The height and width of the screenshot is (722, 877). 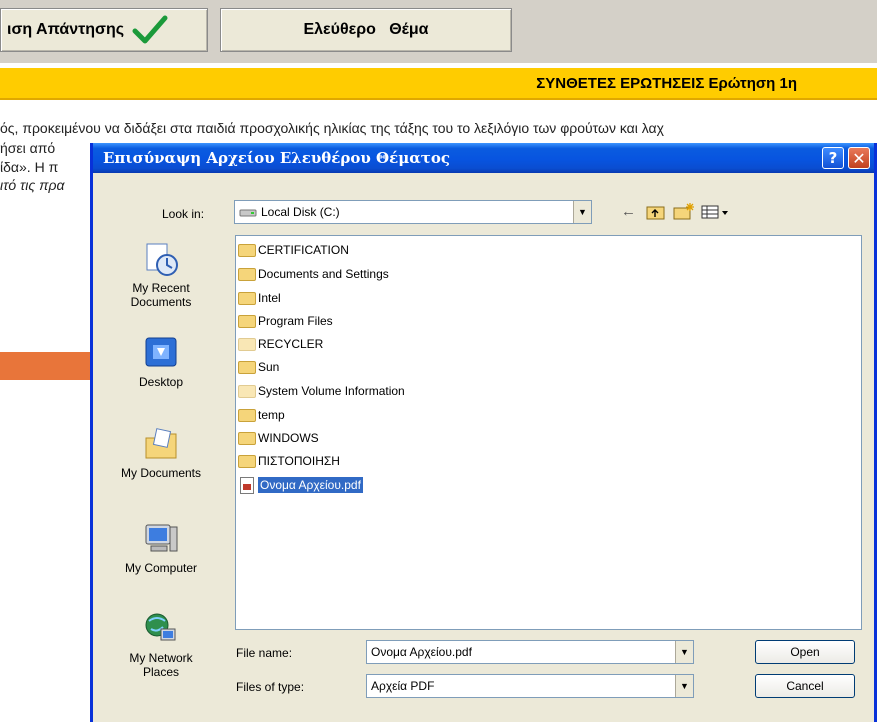 What do you see at coordinates (684, 211) in the screenshot?
I see `new-folder-icon` at bounding box center [684, 211].